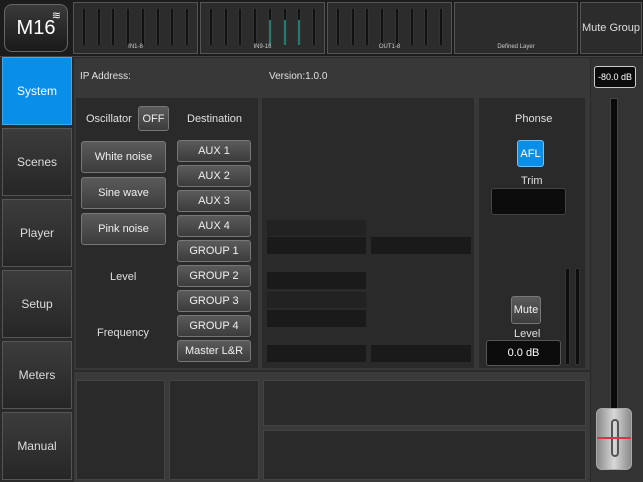 The width and height of the screenshot is (643, 482). What do you see at coordinates (214, 351) in the screenshot?
I see `destination-master-lr: Master L&R` at bounding box center [214, 351].